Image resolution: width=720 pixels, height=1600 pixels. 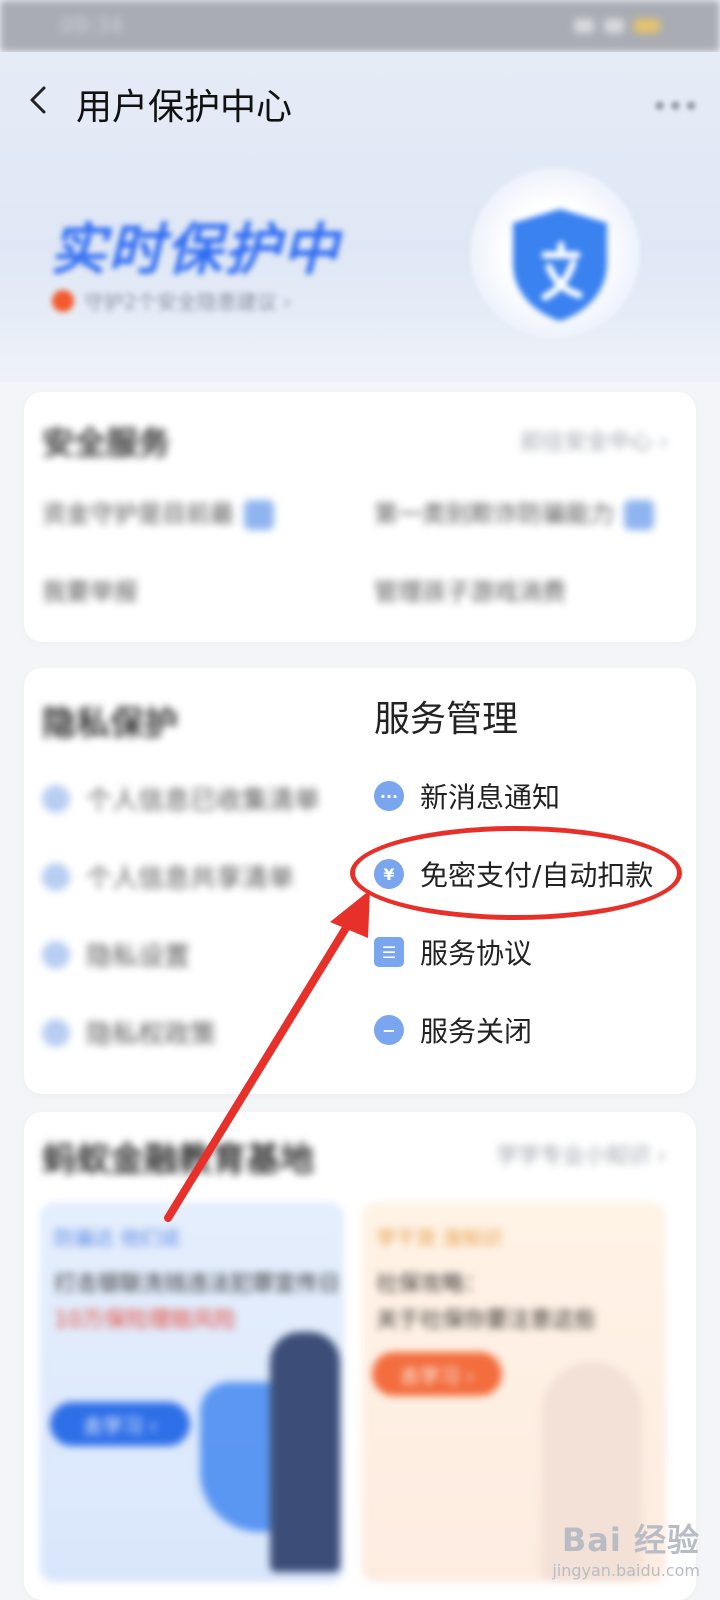 I want to click on watermark-url: jingyan.baidu.com, so click(x=626, y=1570).